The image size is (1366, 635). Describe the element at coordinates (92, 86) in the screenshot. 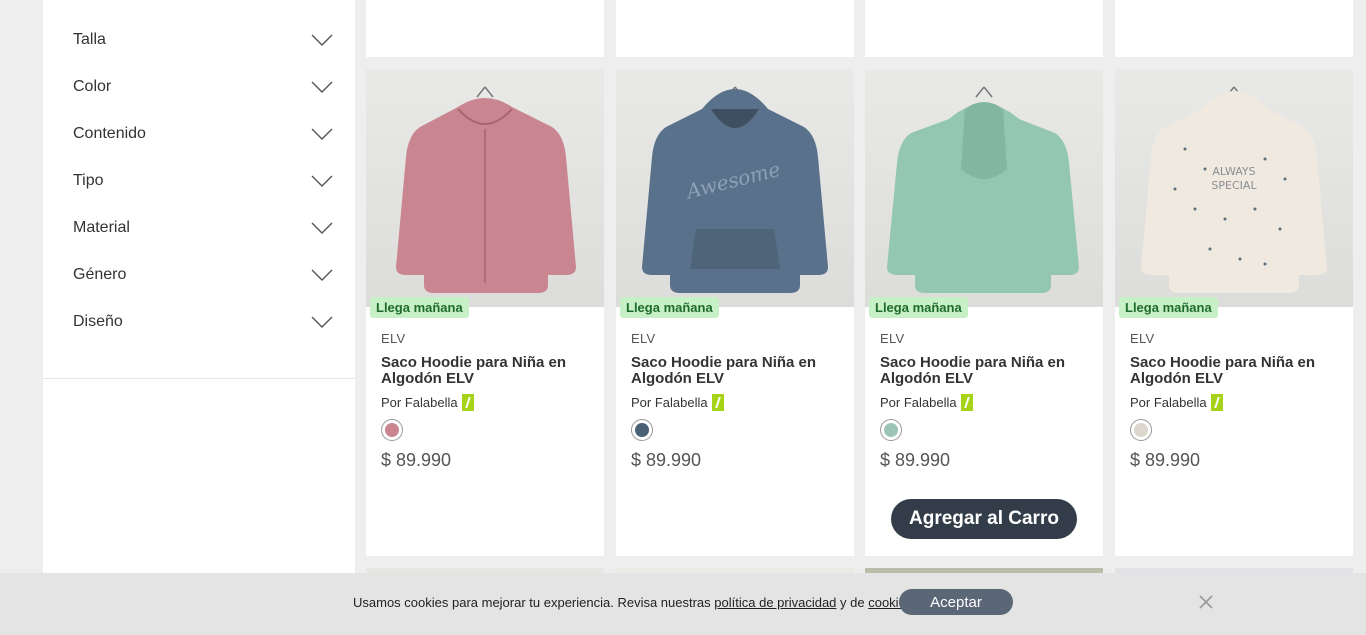

I see `filter-label: Color` at that location.